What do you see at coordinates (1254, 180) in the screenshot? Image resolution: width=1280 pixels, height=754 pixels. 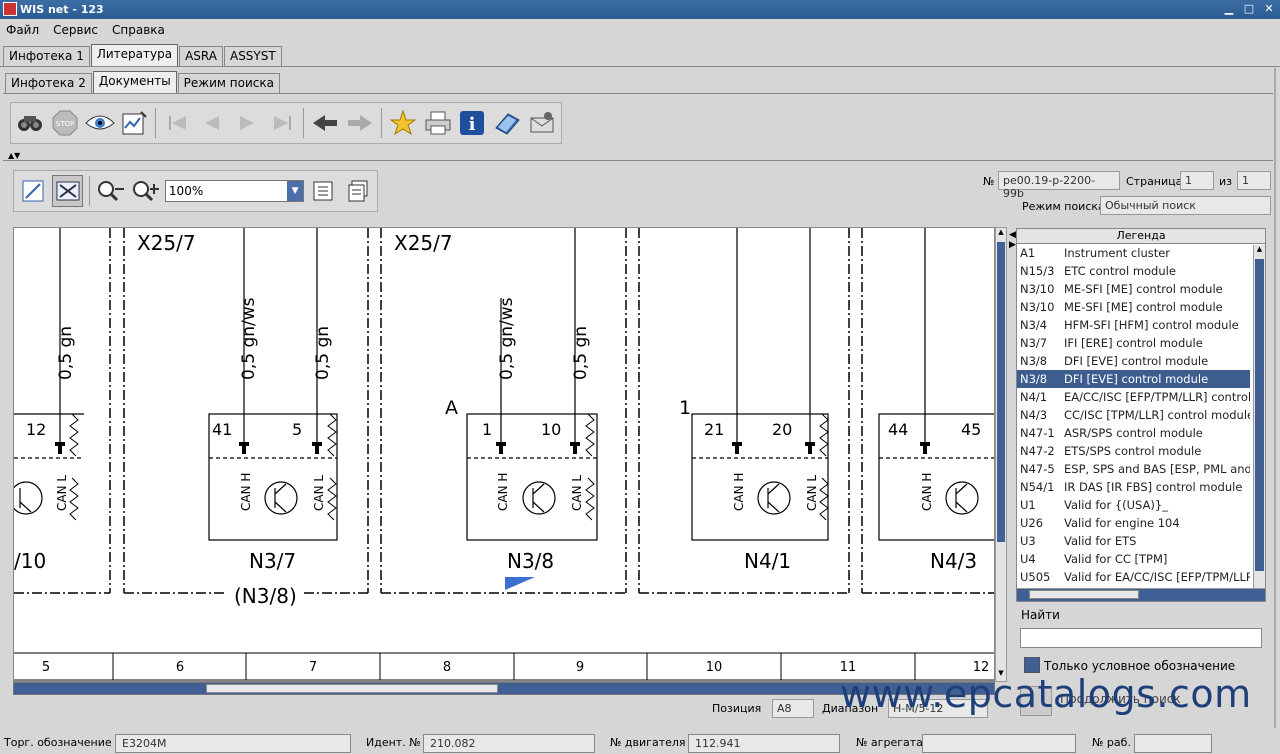 I see `total-pages-field: 1` at bounding box center [1254, 180].